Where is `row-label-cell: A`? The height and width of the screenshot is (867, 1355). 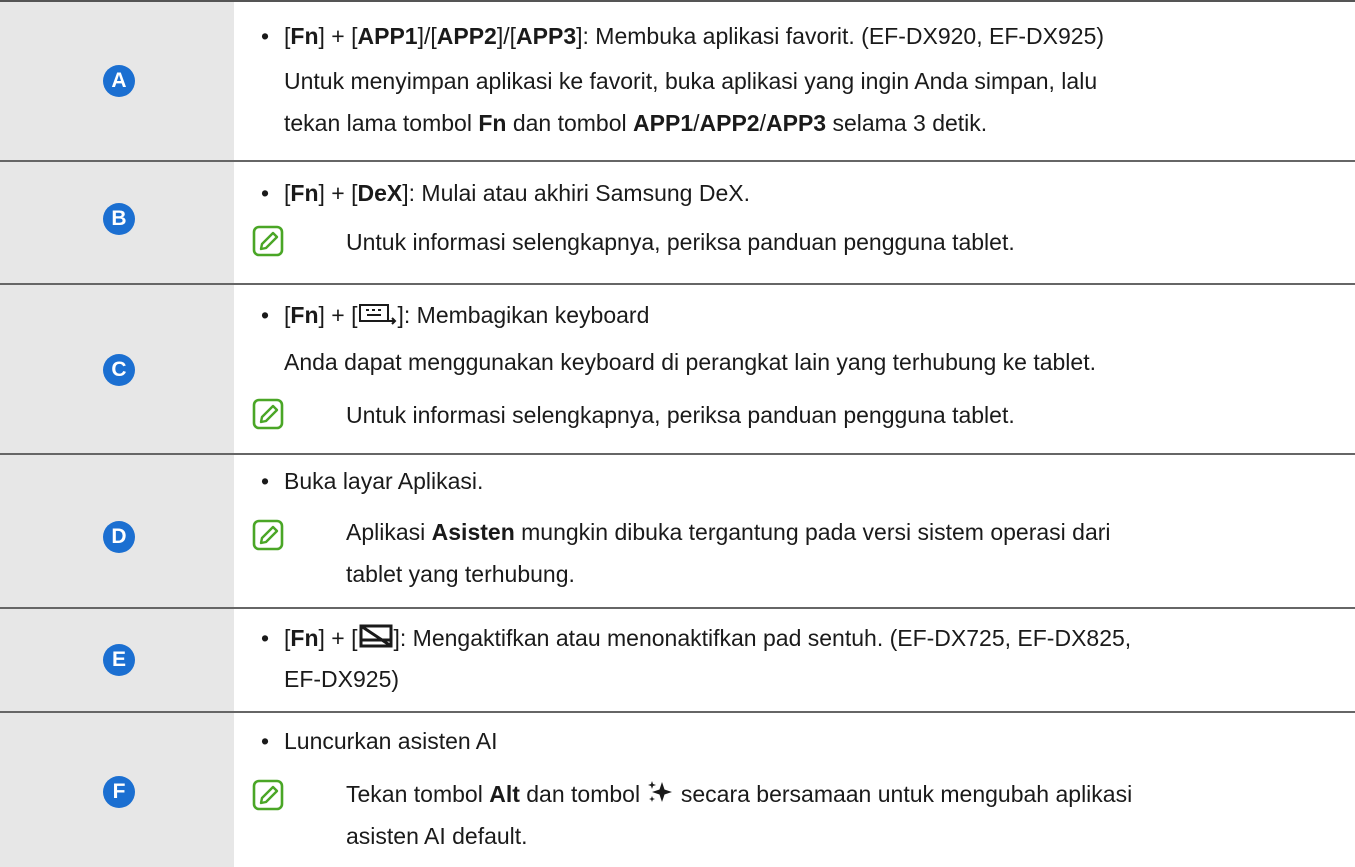 row-label-cell: A is located at coordinates (117, 81).